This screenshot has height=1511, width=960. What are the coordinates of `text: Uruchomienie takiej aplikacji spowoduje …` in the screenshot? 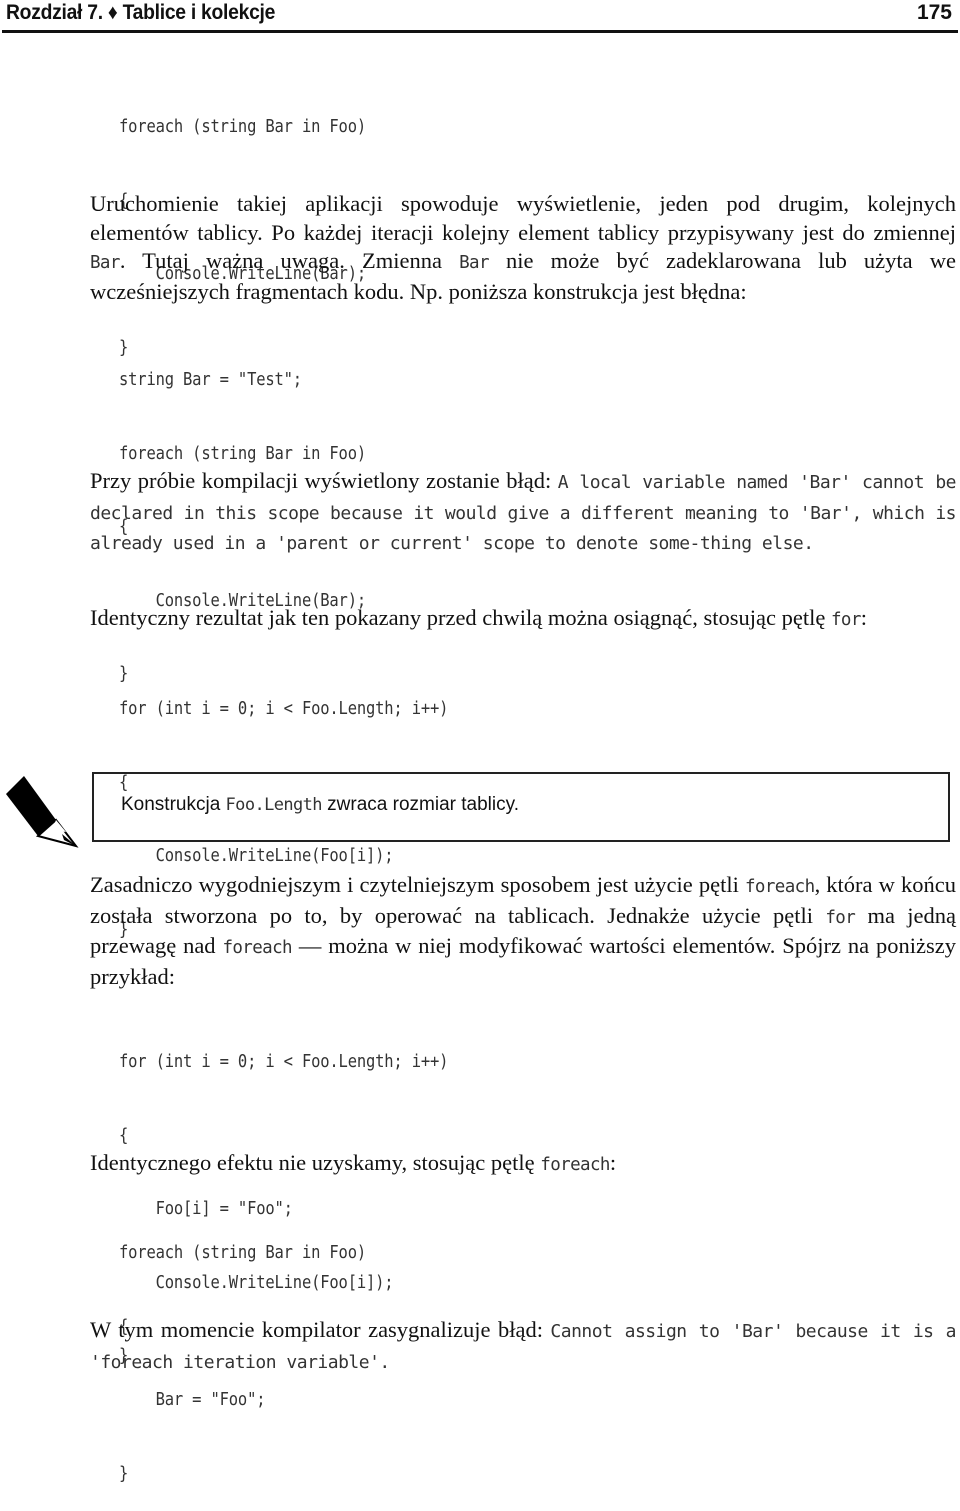 It's located at (523, 218).